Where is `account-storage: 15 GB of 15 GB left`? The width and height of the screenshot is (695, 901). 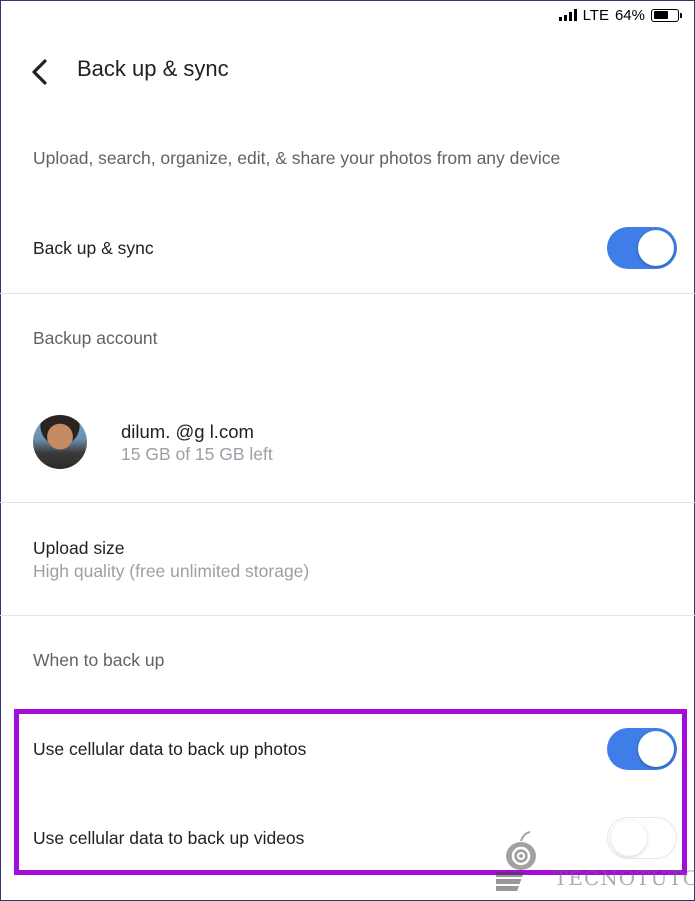
account-storage: 15 GB of 15 GB left is located at coordinates (197, 454).